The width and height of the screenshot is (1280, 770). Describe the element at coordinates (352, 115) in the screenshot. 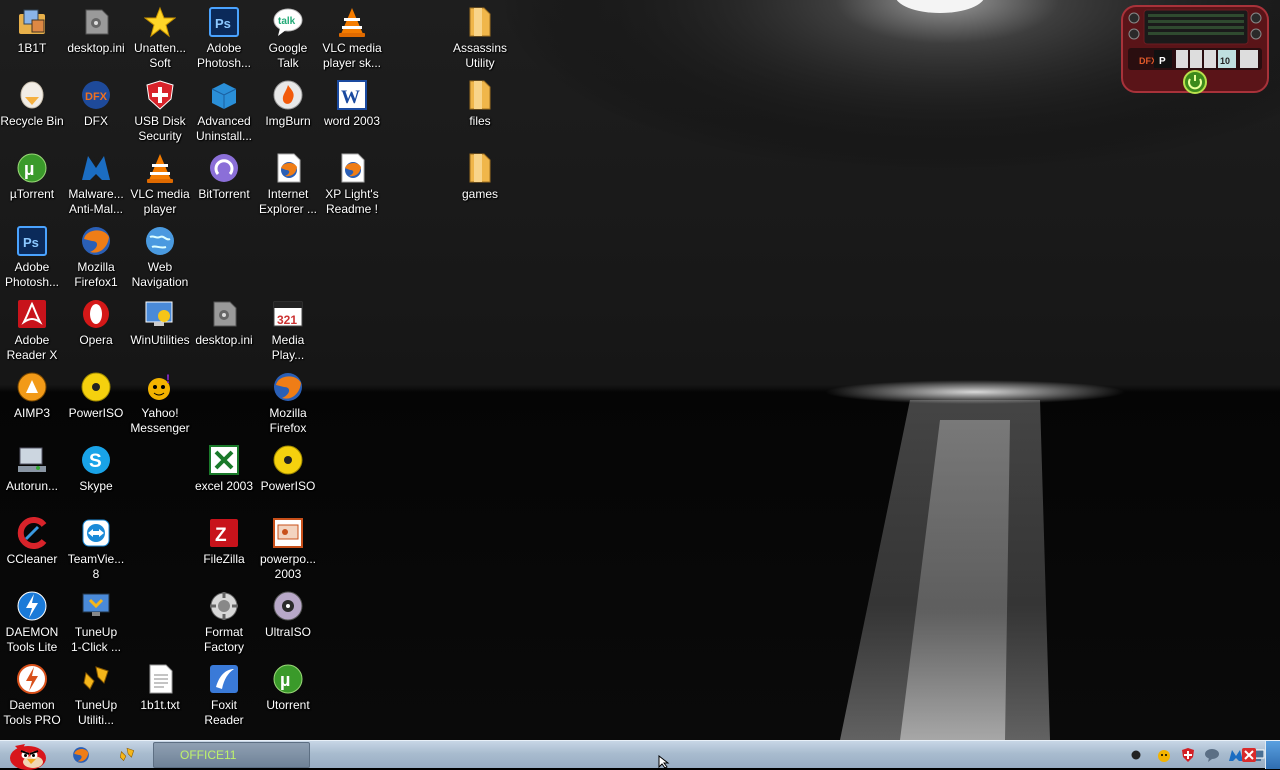

I see `desktop-icon: Wword 2003` at that location.